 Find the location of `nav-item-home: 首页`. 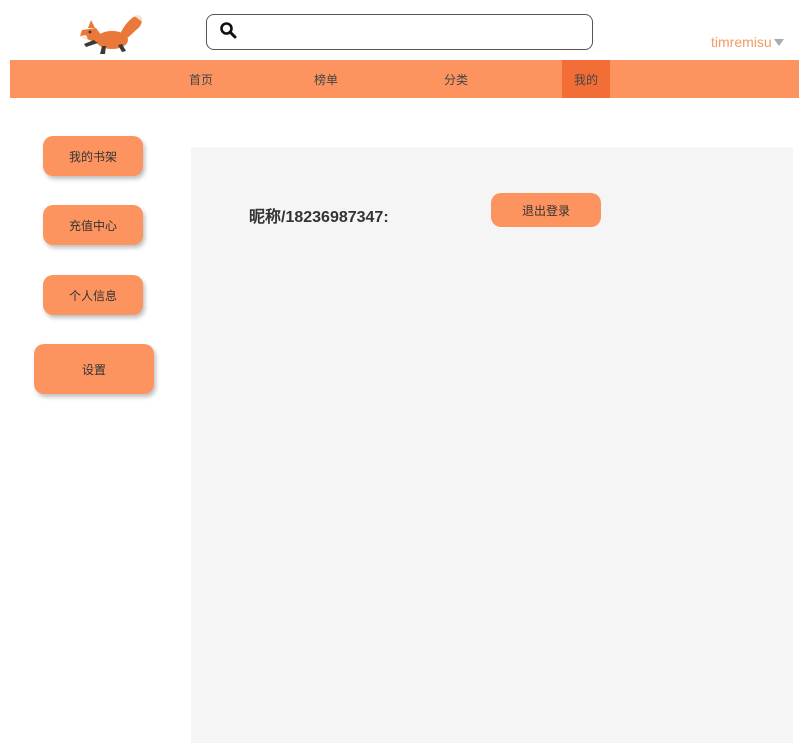

nav-item-home: 首页 is located at coordinates (201, 79).